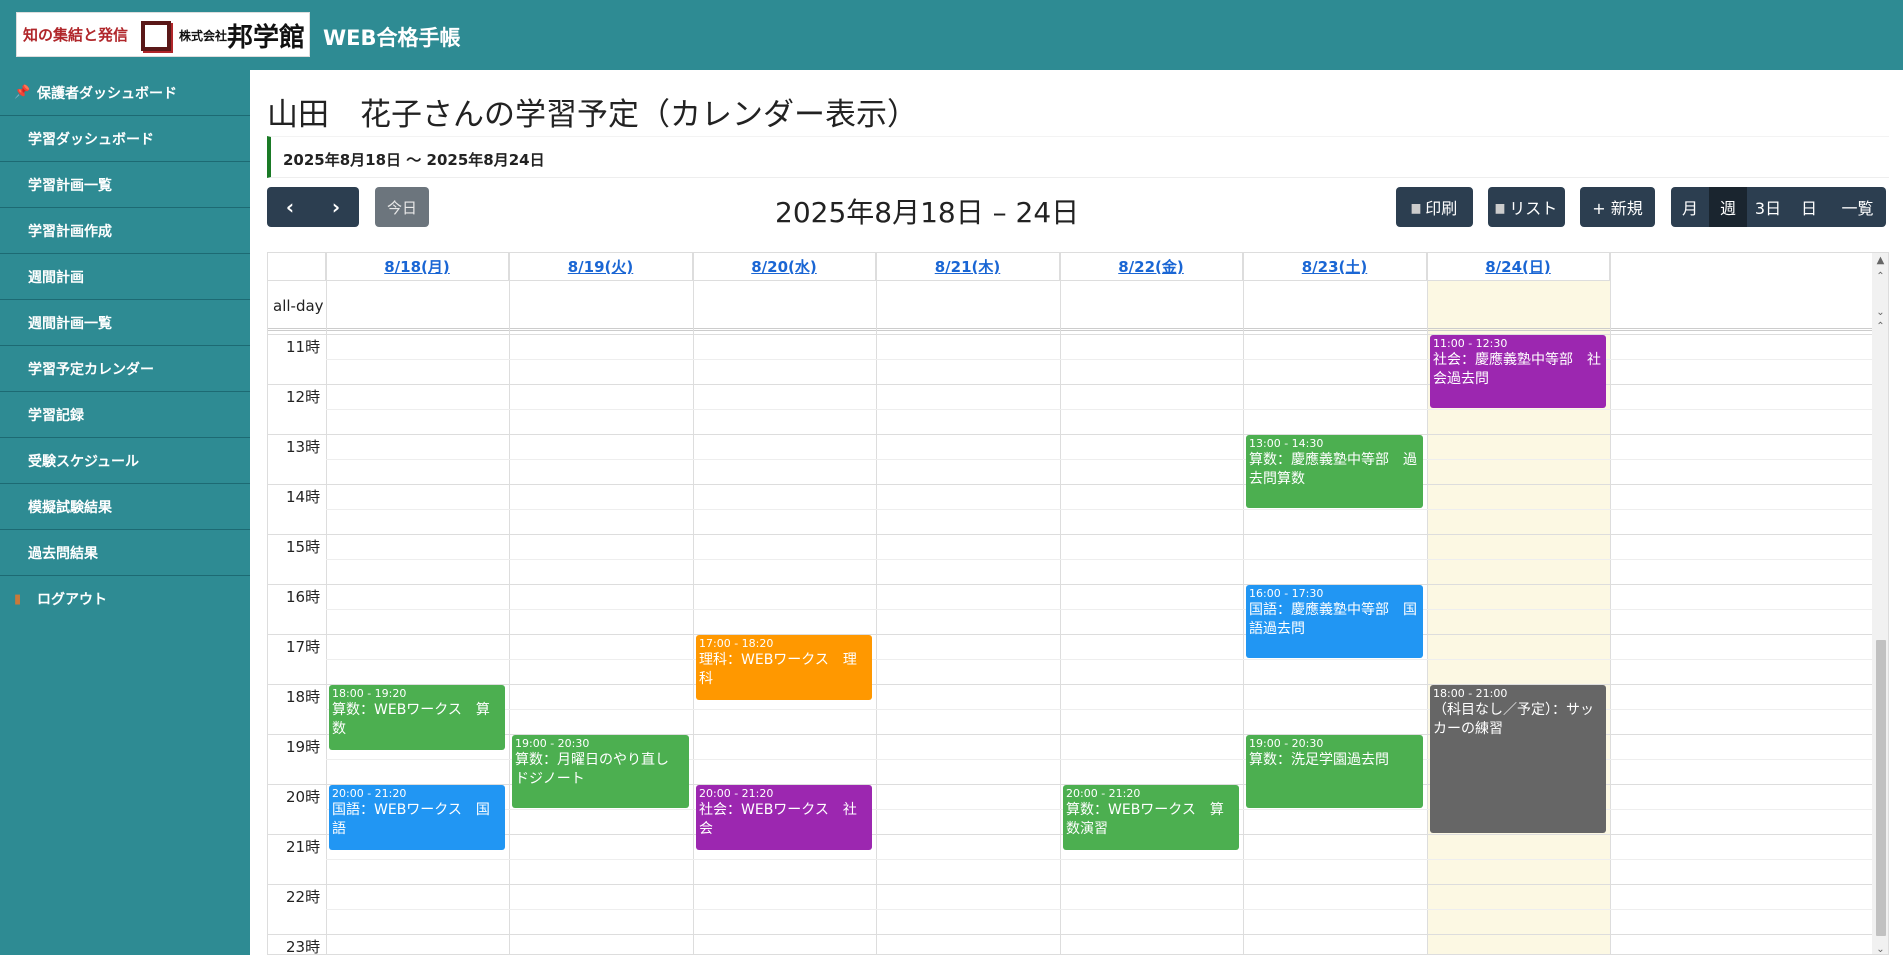  What do you see at coordinates (1690, 207) in the screenshot?
I see `view-month-button: 月` at bounding box center [1690, 207].